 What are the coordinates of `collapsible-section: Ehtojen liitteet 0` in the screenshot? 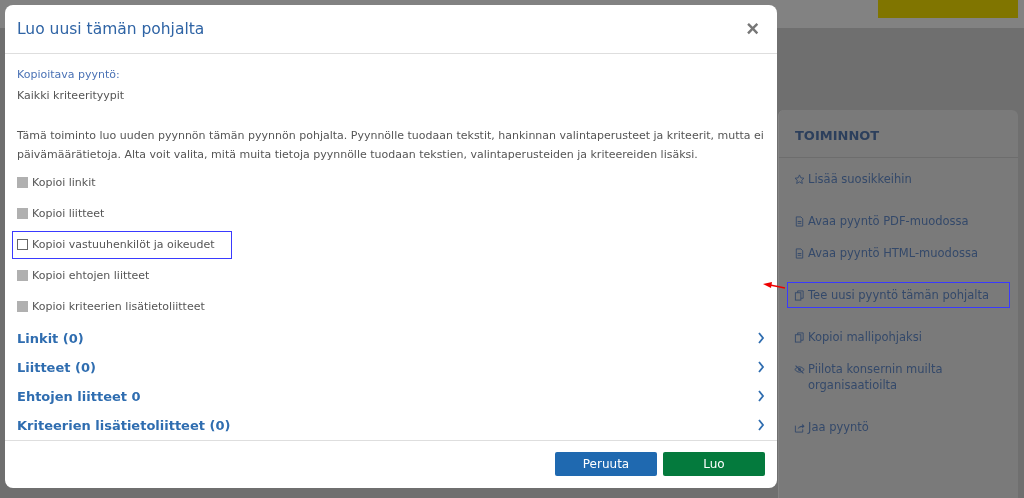 It's located at (391, 396).